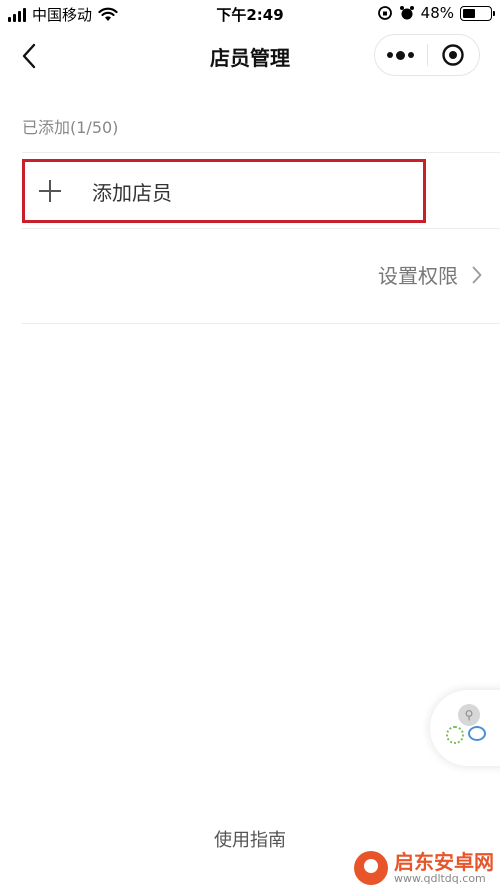 This screenshot has width=500, height=889. I want to click on watermark-url: www.qdltdq.com, so click(440, 878).